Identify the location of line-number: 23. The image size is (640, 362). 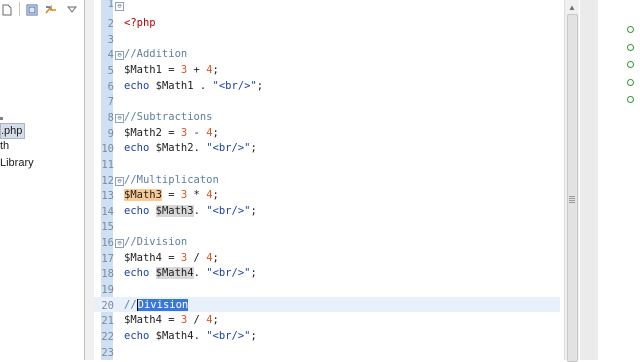
(107, 352).